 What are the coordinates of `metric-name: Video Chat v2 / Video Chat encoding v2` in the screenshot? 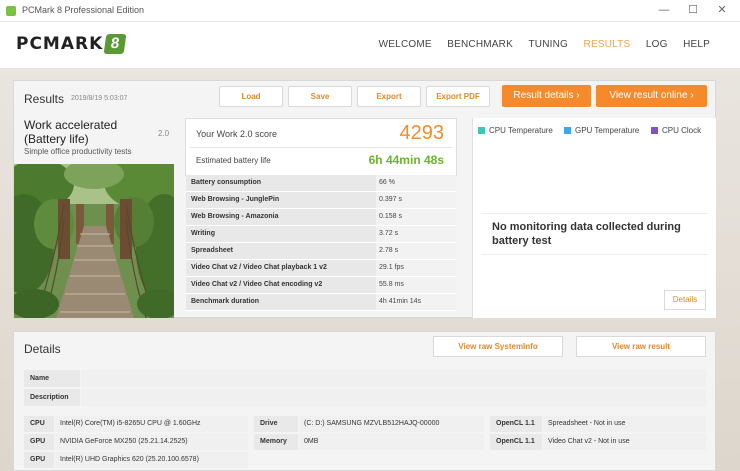 It's located at (257, 284).